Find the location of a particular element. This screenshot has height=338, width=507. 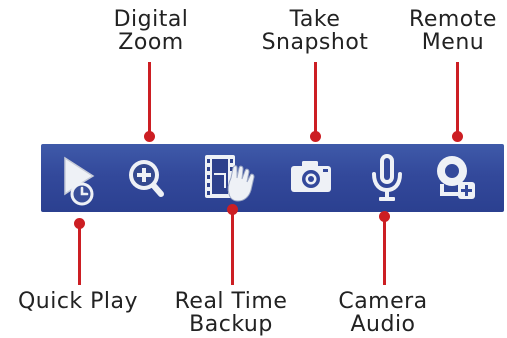

film-hand-icon is located at coordinates (230, 178).